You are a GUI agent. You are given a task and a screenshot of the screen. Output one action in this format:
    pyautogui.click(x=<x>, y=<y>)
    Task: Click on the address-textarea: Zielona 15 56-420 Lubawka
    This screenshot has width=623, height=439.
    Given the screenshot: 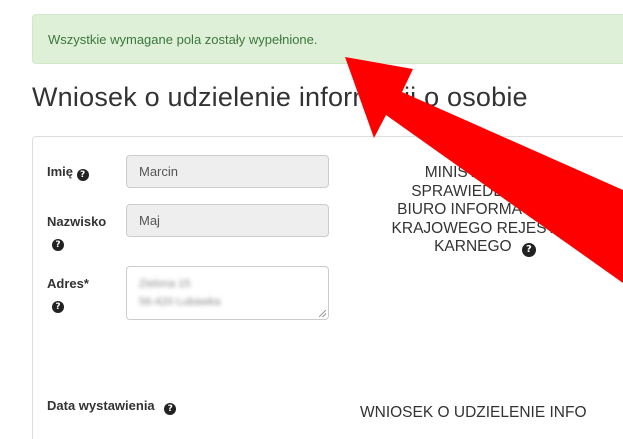 What is the action you would take?
    pyautogui.click(x=227, y=293)
    